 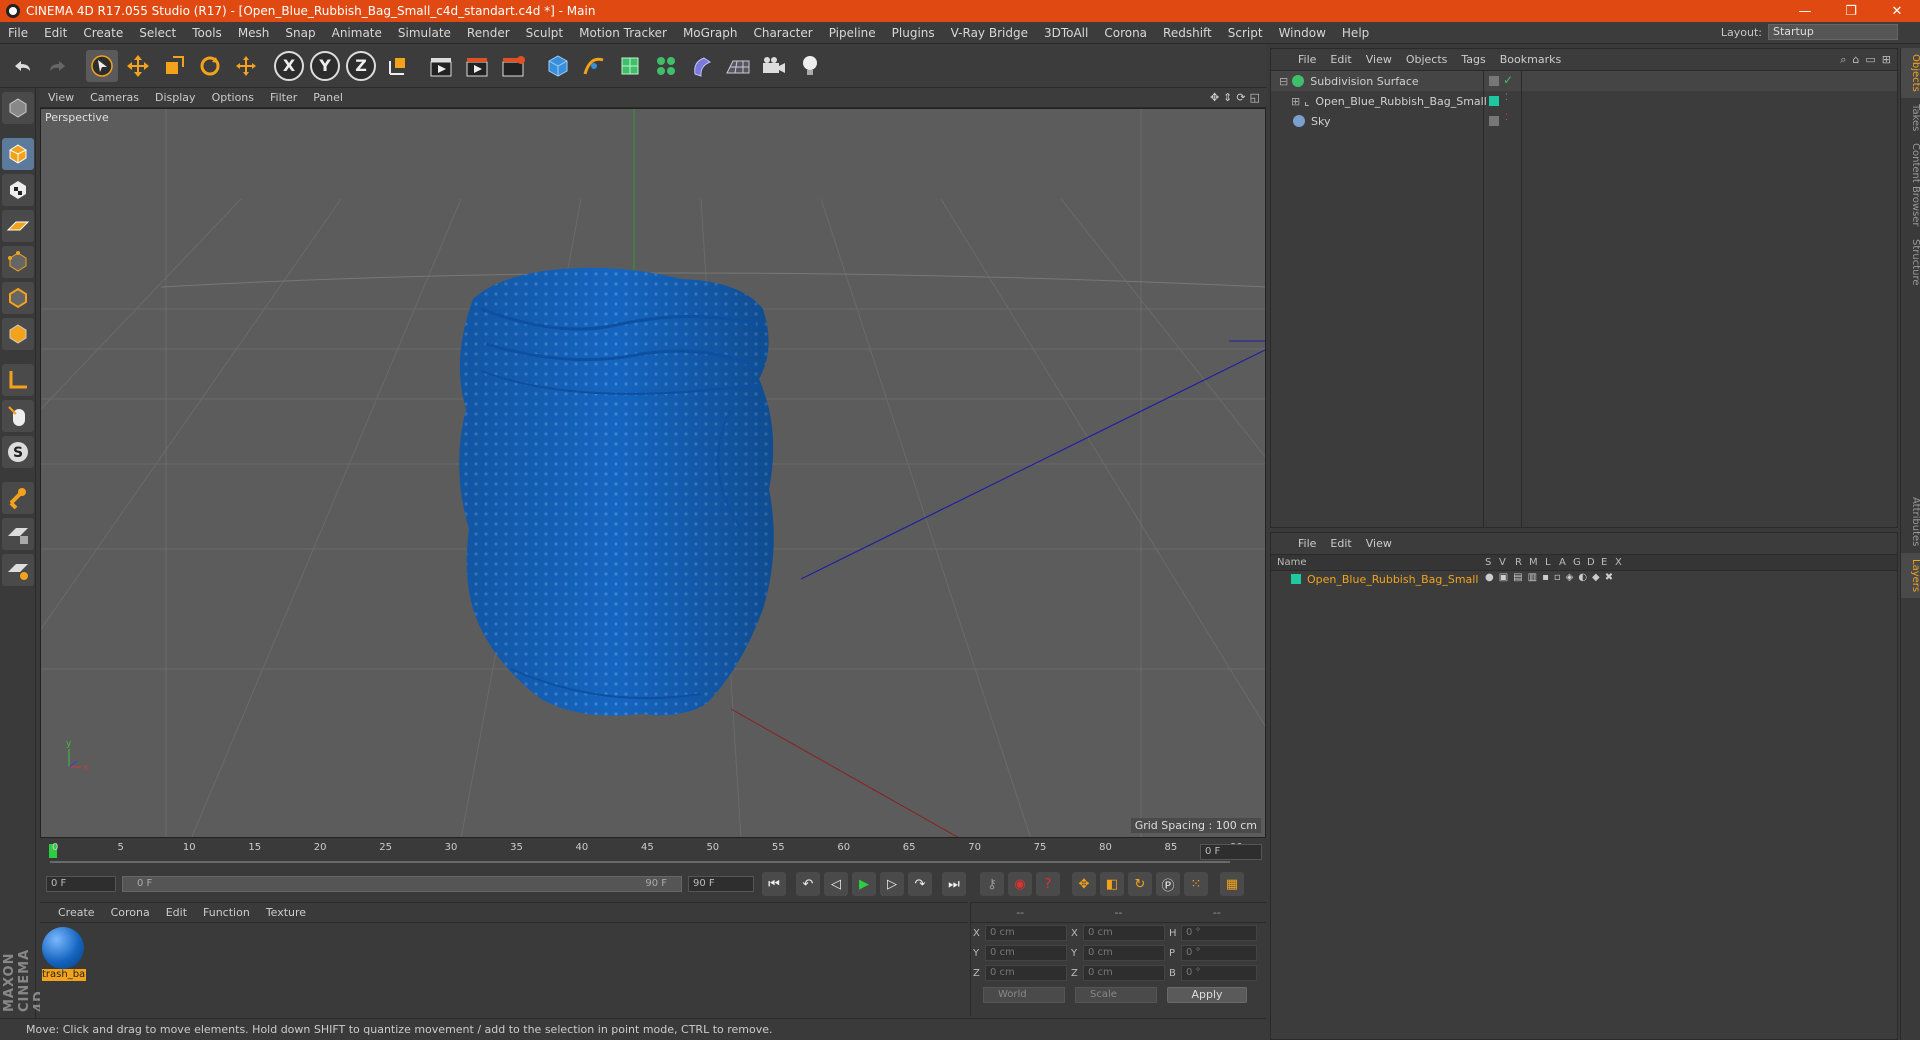 I want to click on object-menu-view: View, so click(x=1379, y=59).